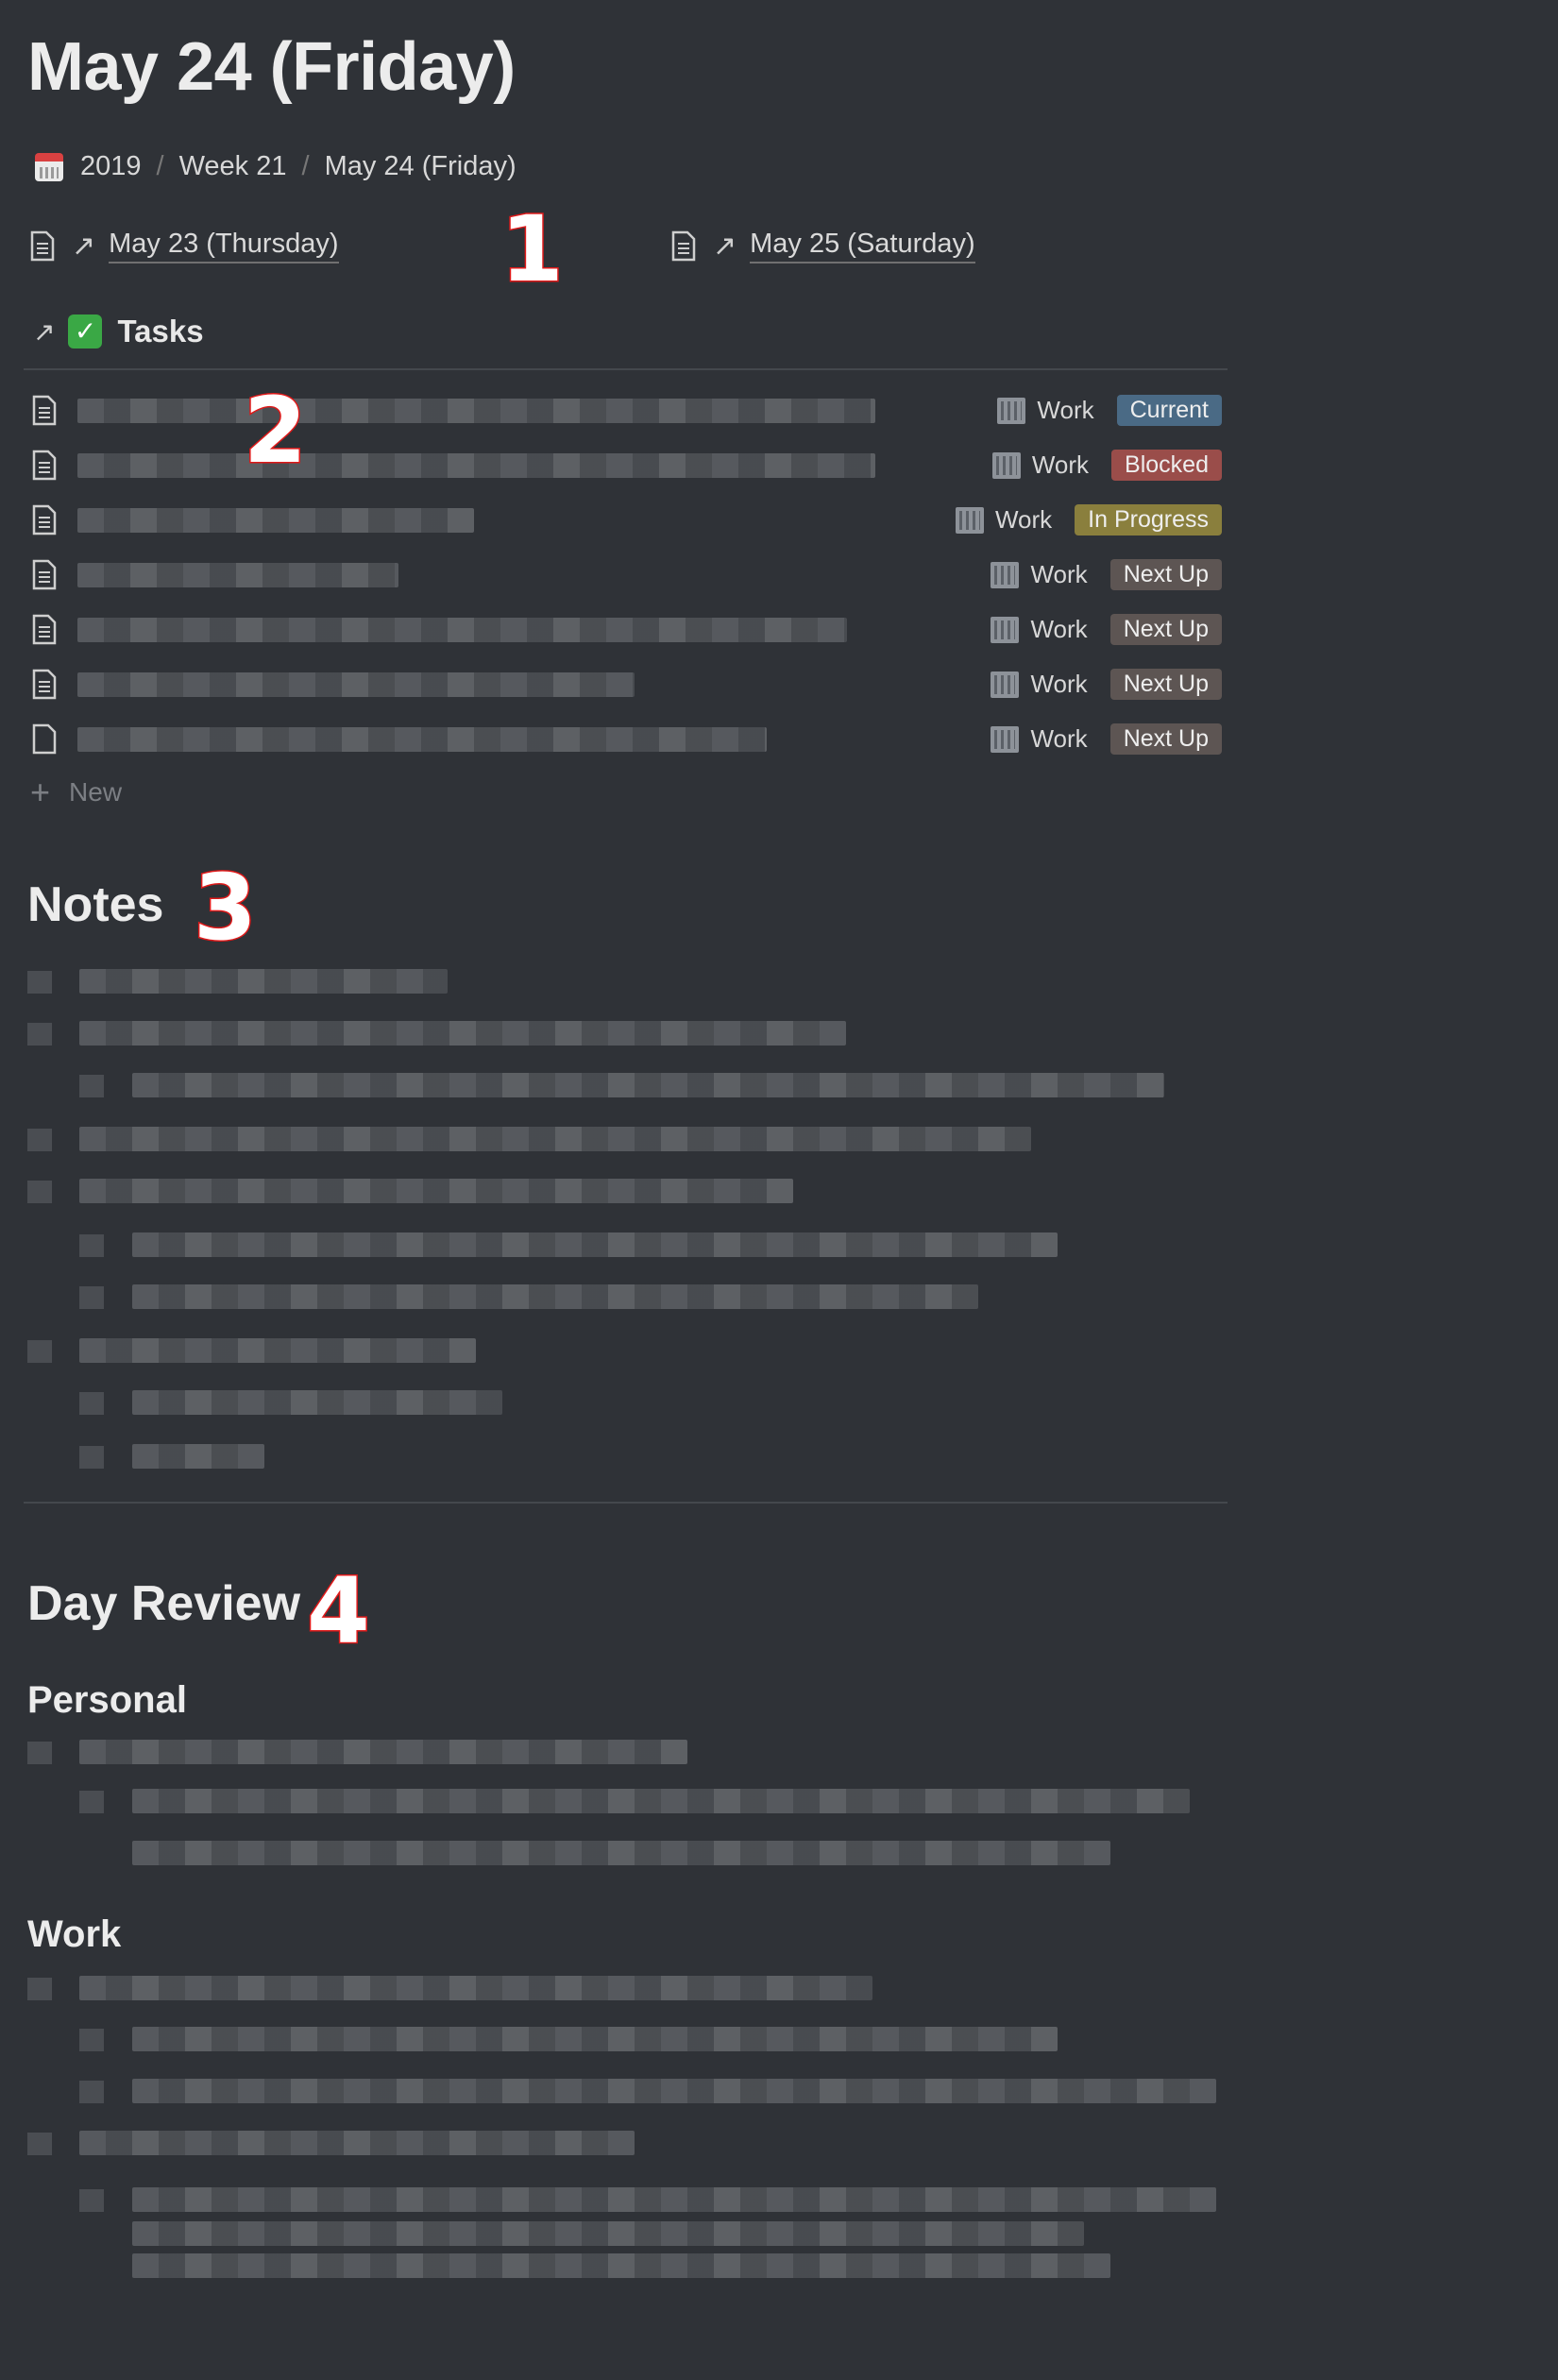 This screenshot has width=1558, height=2380. I want to click on breadcrumb: 2019 / Week 21 / May 24 (Friday), so click(276, 166).